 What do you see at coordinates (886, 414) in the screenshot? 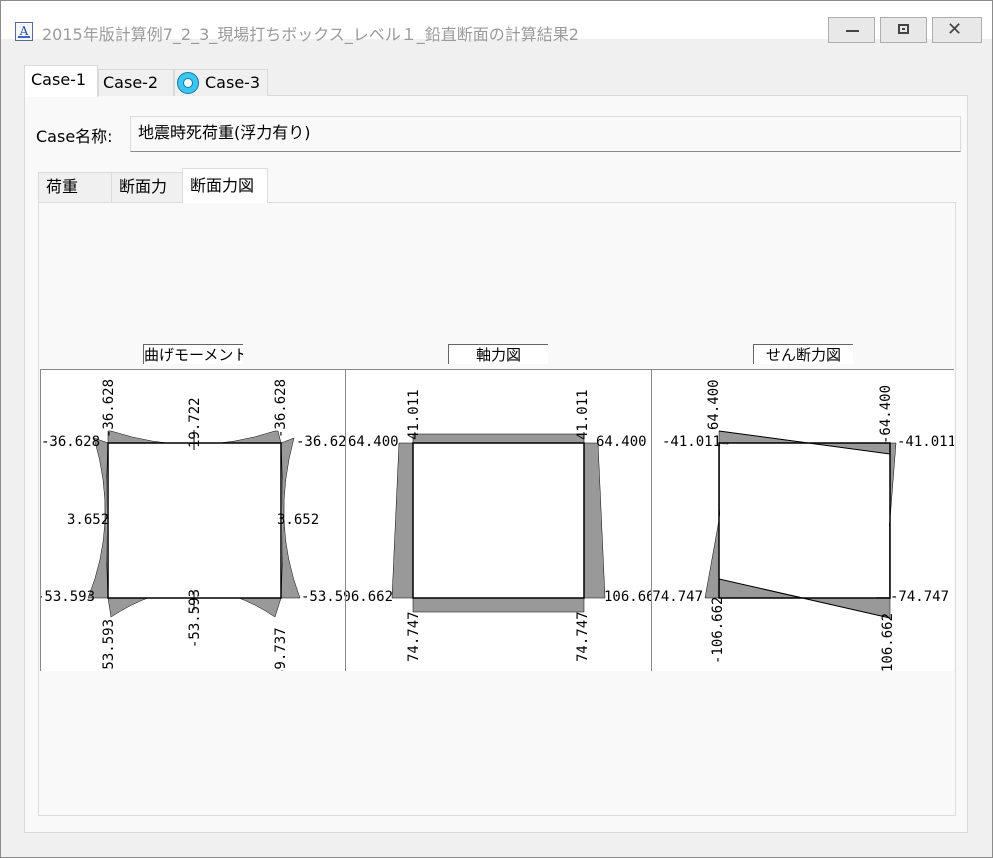
I see `shear-label-top-right: -64.400` at bounding box center [886, 414].